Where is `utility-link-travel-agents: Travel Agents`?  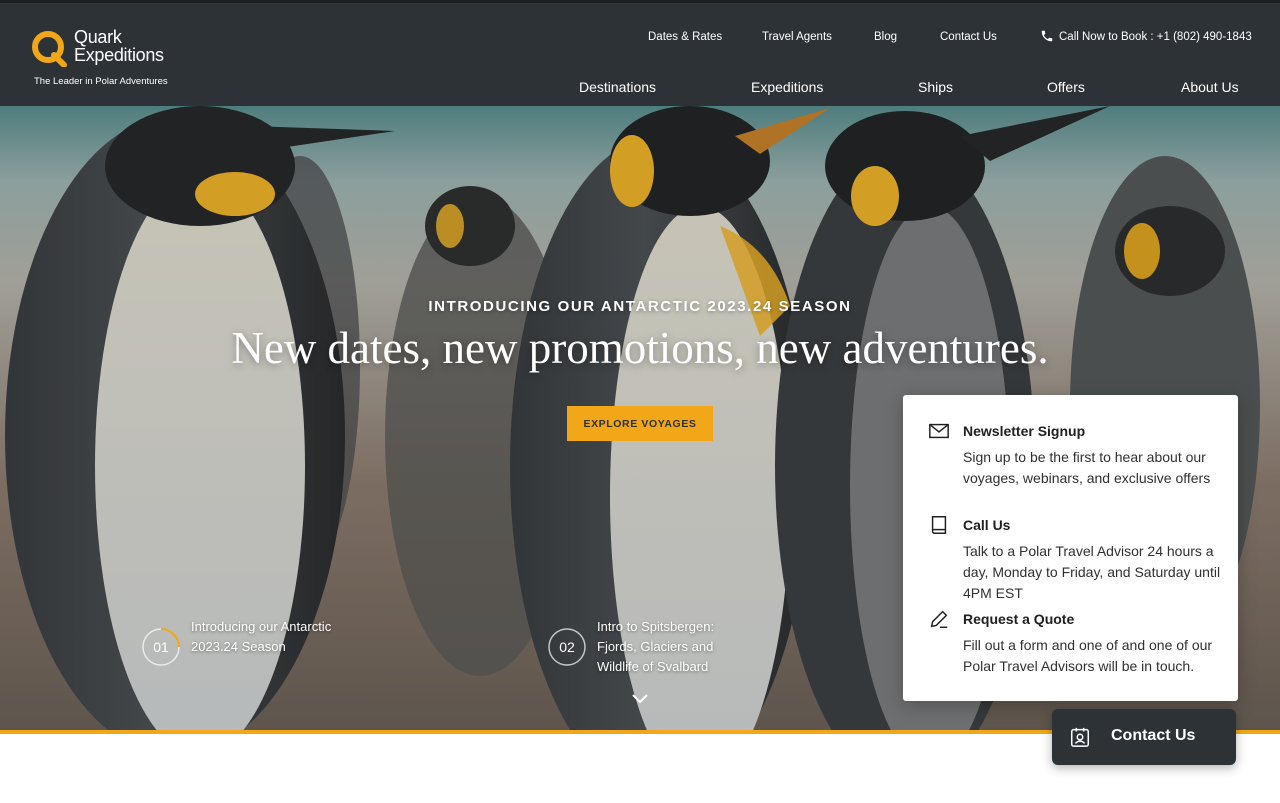
utility-link-travel-agents: Travel Agents is located at coordinates (797, 37).